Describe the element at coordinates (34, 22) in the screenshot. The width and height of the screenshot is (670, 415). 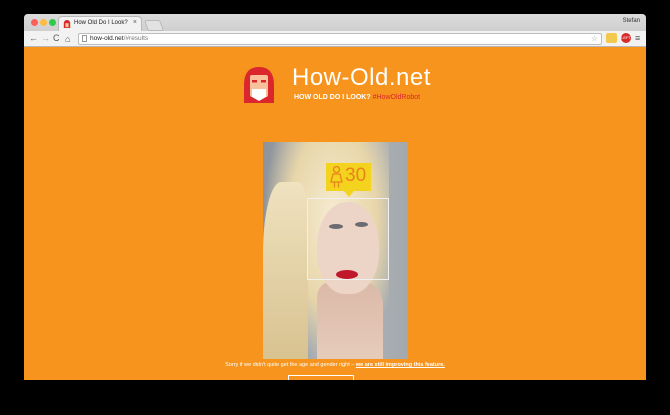
I see `close-window-button` at that location.